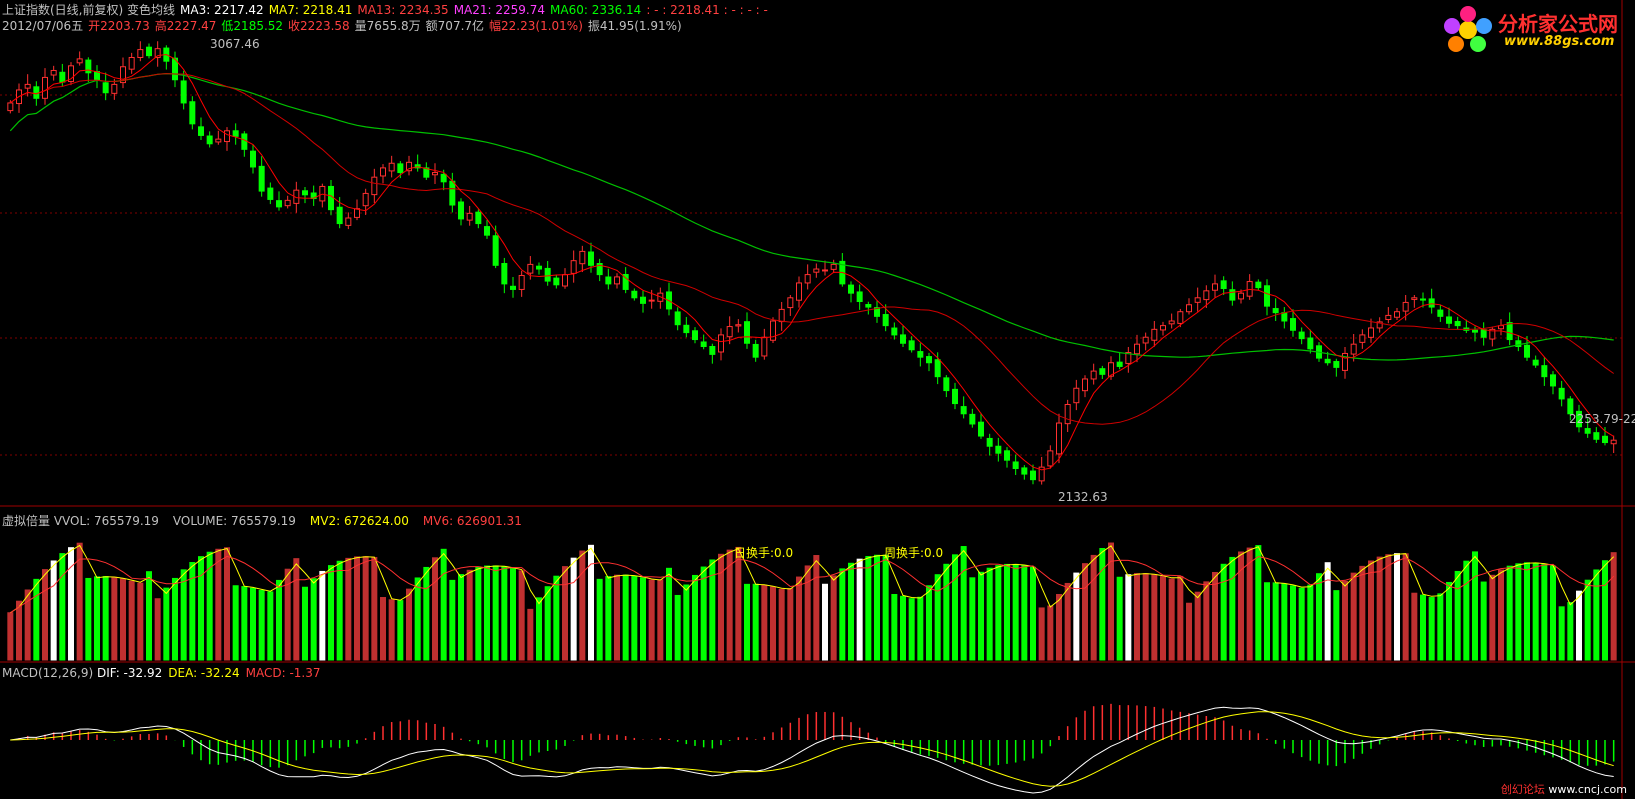  What do you see at coordinates (914, 553) in the screenshot?
I see `weekly-turnover-label: 周换手:0.0` at bounding box center [914, 553].